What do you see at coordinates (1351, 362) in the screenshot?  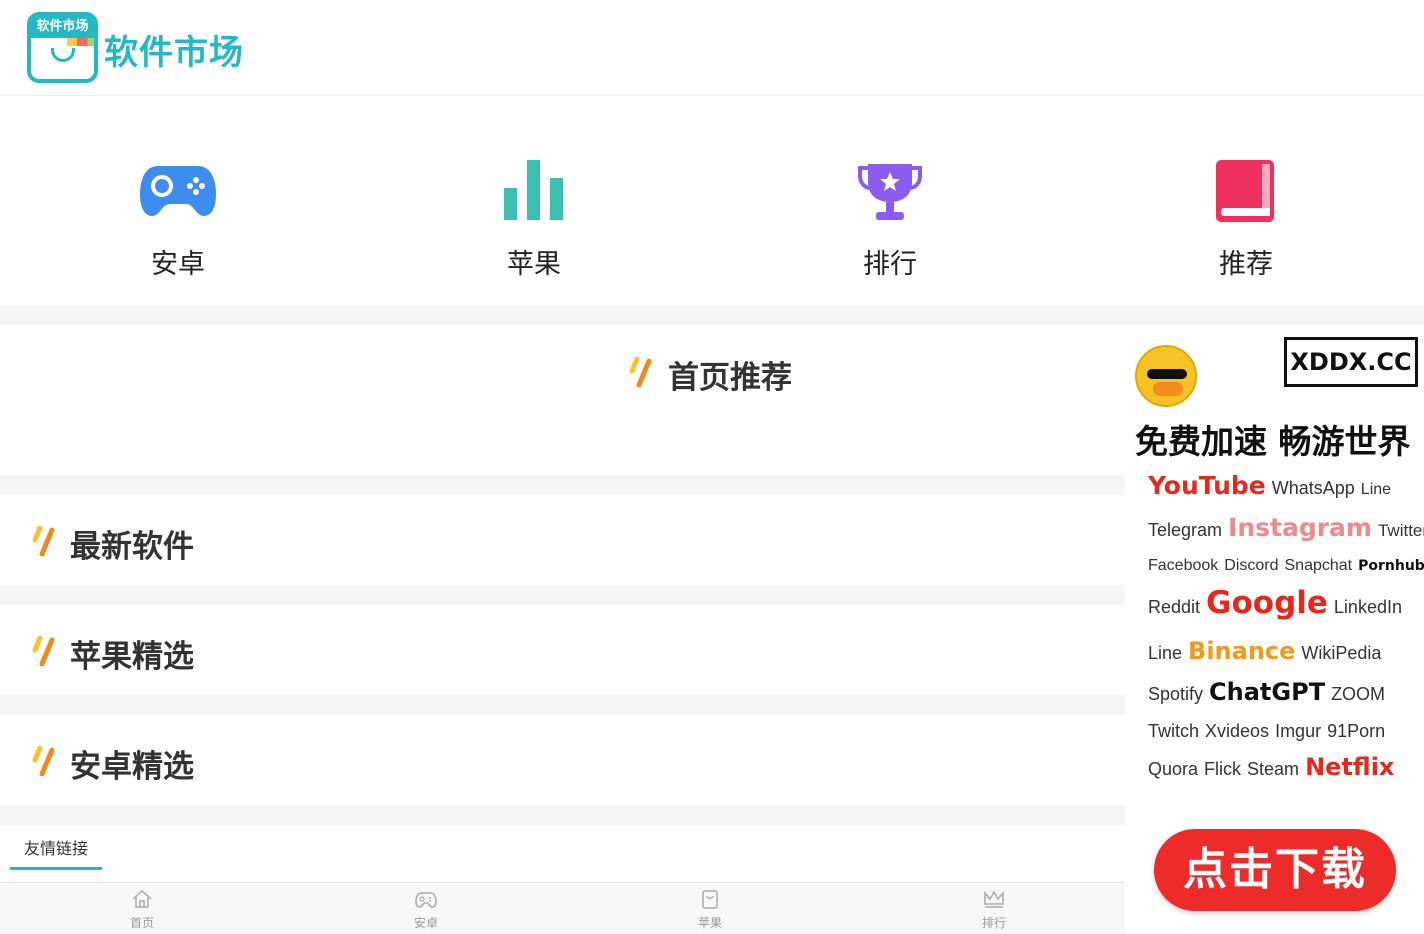 I see `ad-badge: XDDX.CC` at bounding box center [1351, 362].